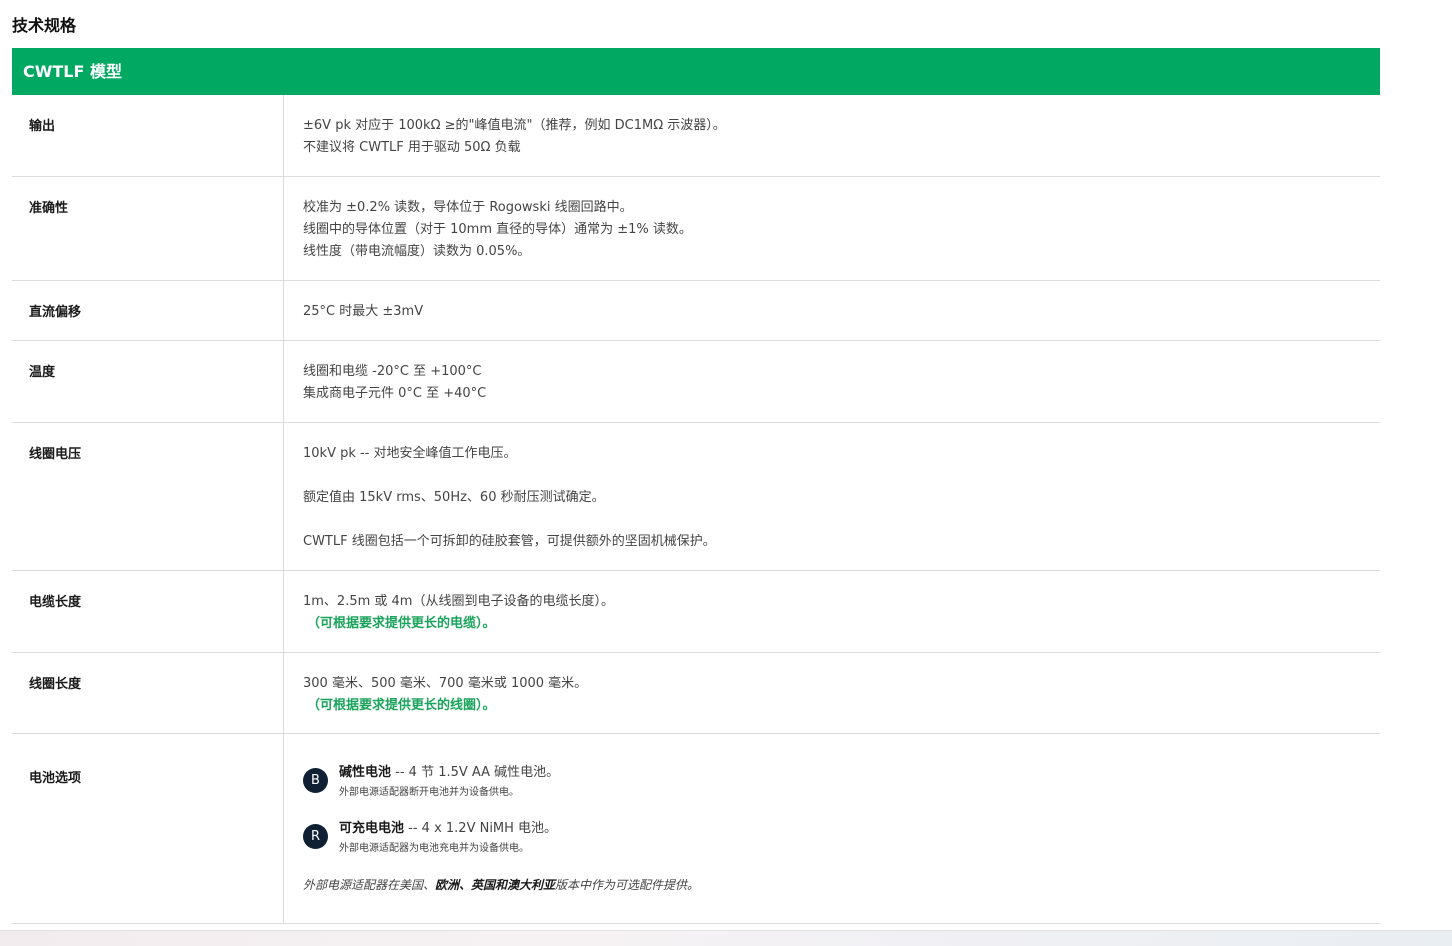 The image size is (1452, 946). What do you see at coordinates (468, 207) in the screenshot?
I see `value-line: 校准为 ±0.2% 读数，导体位于 Rogowski 线圈回路中。` at bounding box center [468, 207].